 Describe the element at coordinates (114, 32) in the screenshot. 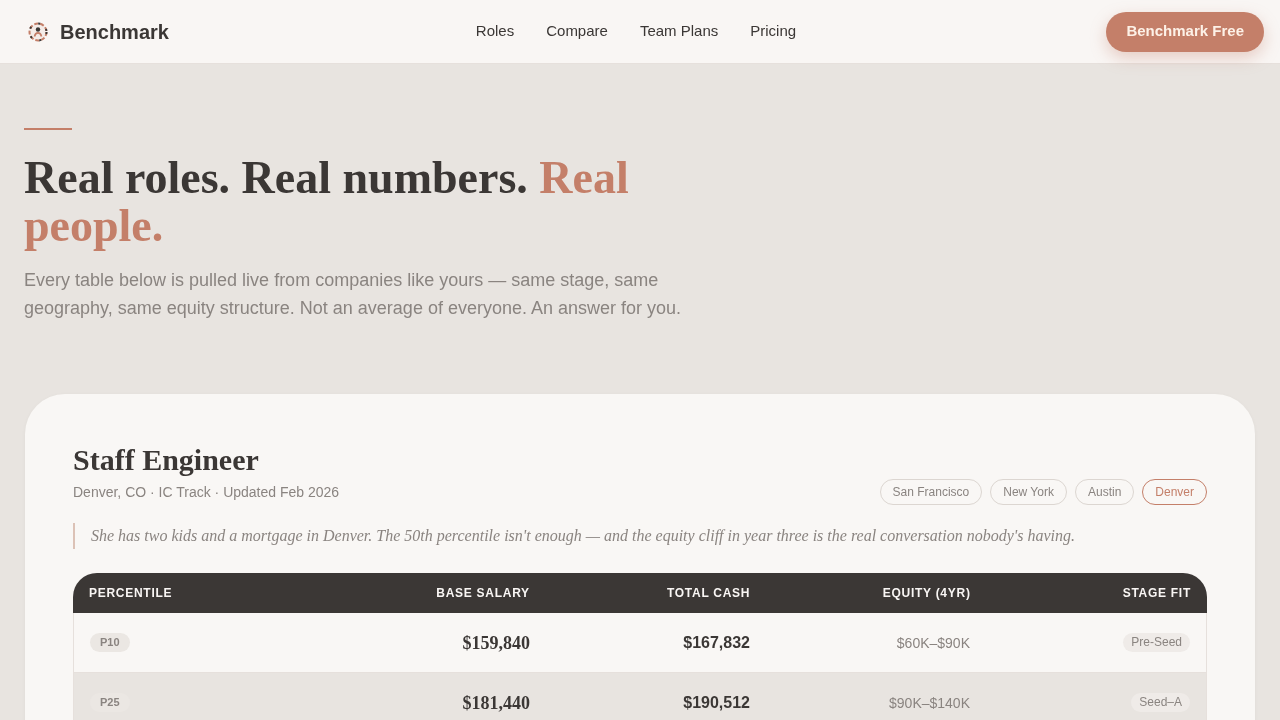

I see `brand-name: Benchmark` at that location.